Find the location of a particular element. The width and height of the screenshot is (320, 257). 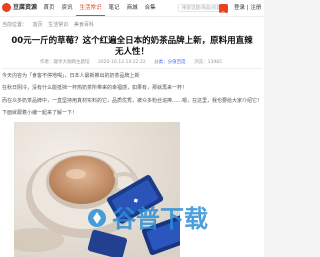

divider is located at coordinates (132, 68).